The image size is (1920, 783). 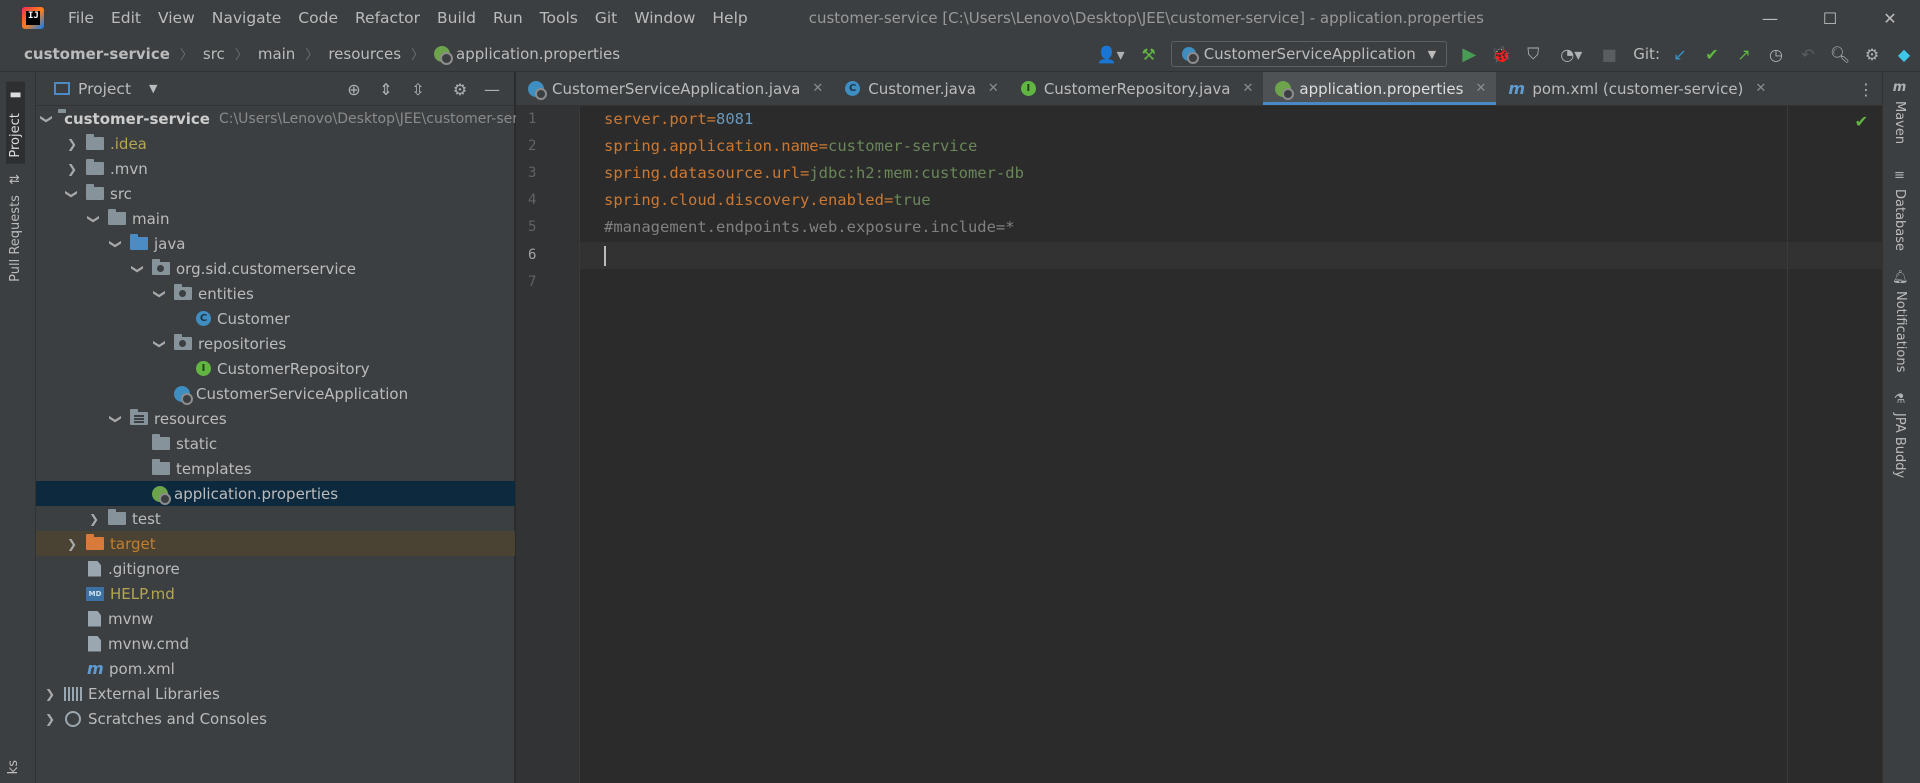 I want to click on tree-node-package: ❯ org.sid.customerservice, so click(x=275, y=268).